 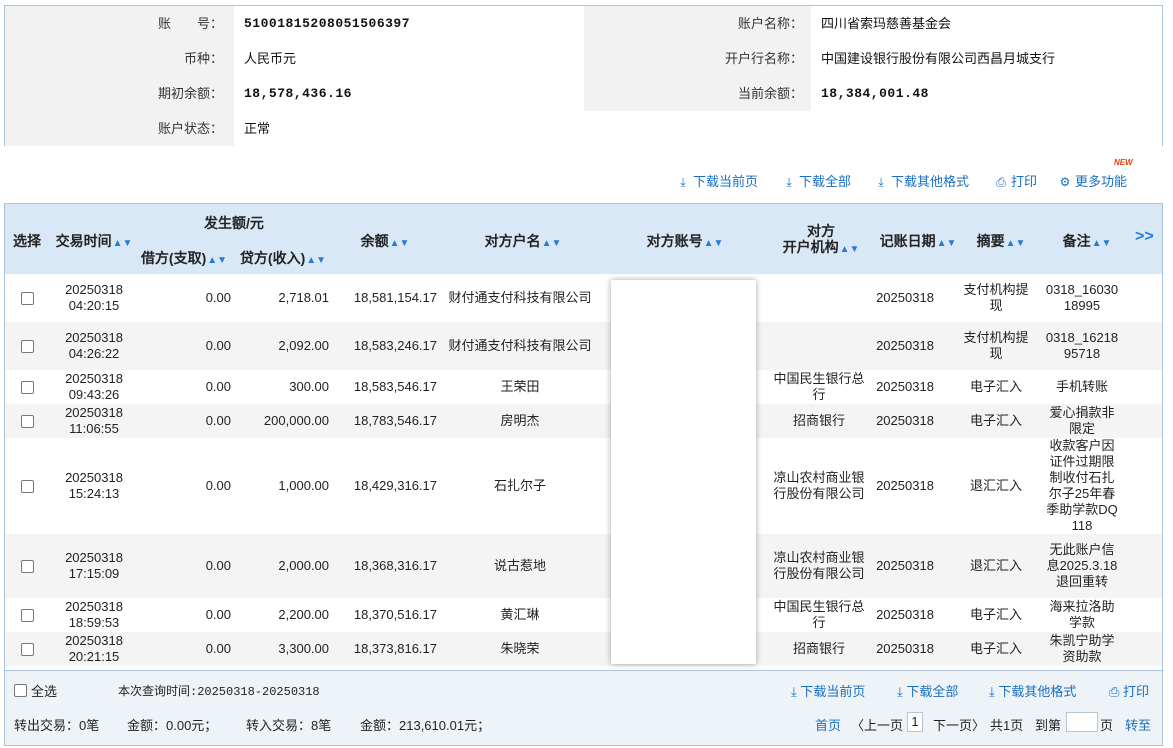 What do you see at coordinates (927, 690) in the screenshot?
I see `footer-download-all-button: ⤓ 下载全部` at bounding box center [927, 690].